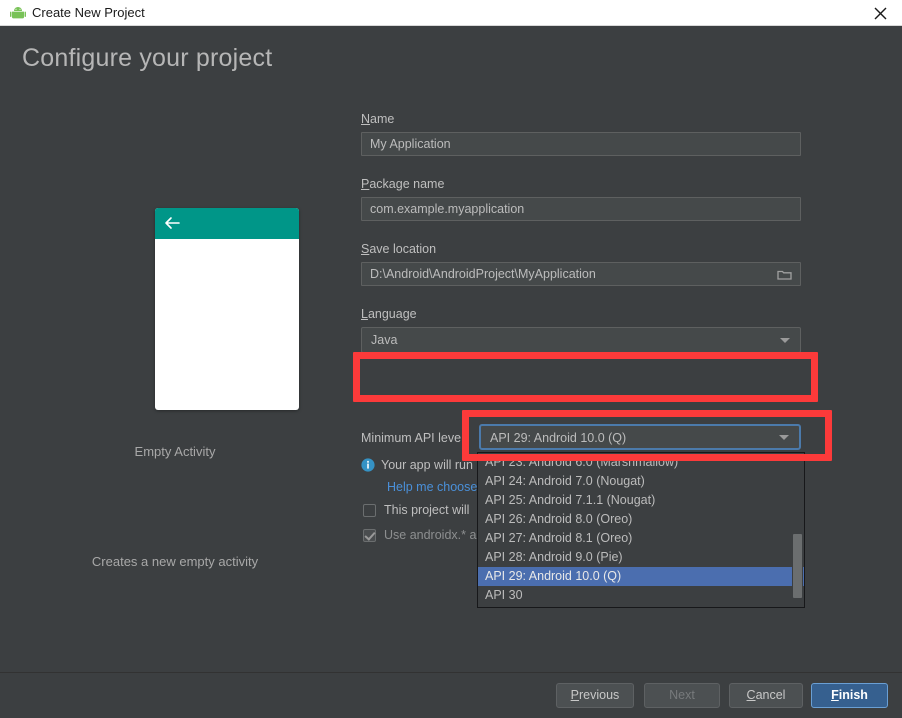  Describe the element at coordinates (641, 557) in the screenshot. I see `list-item: API 28: Android 9.0 (Pie)` at that location.